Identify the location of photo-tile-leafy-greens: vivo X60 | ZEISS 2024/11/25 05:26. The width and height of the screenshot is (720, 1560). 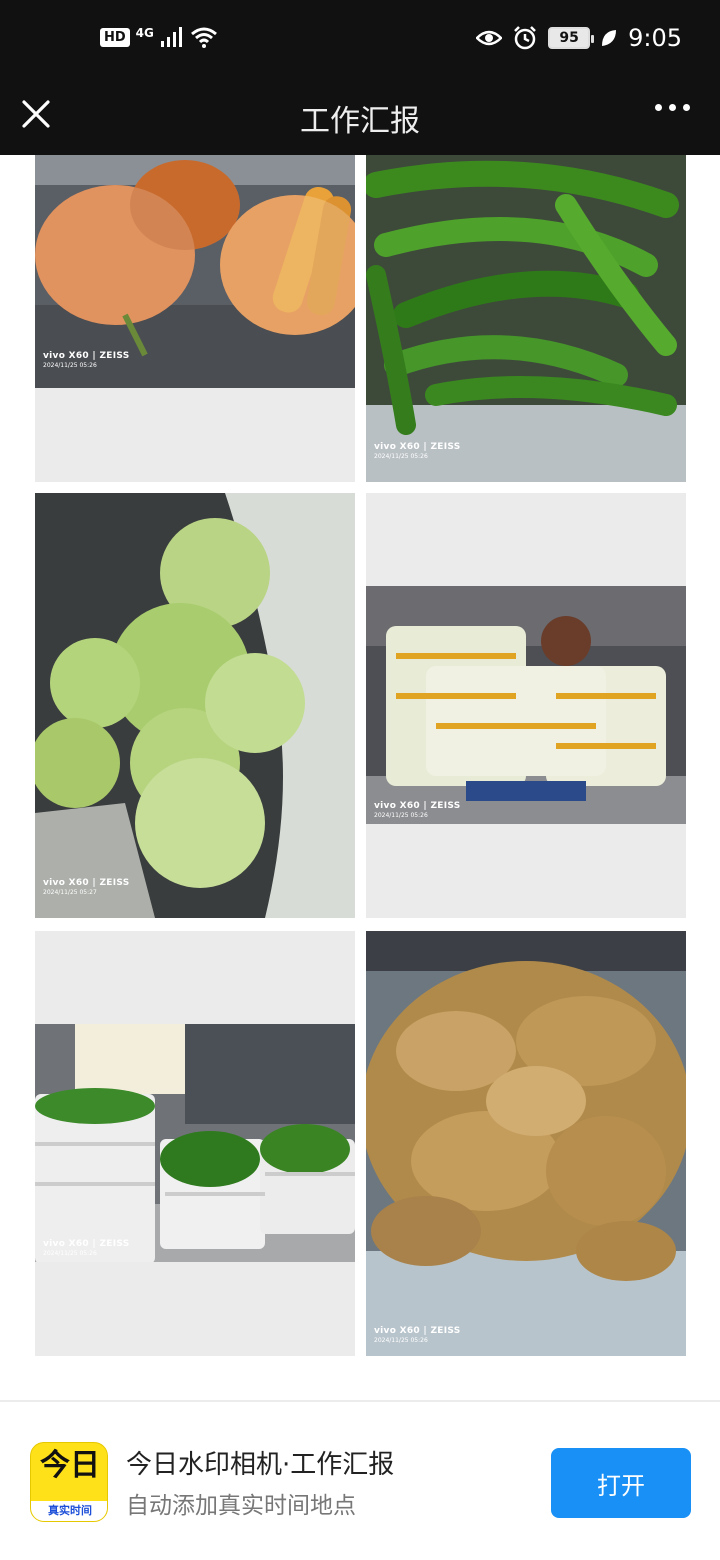
(195, 1143).